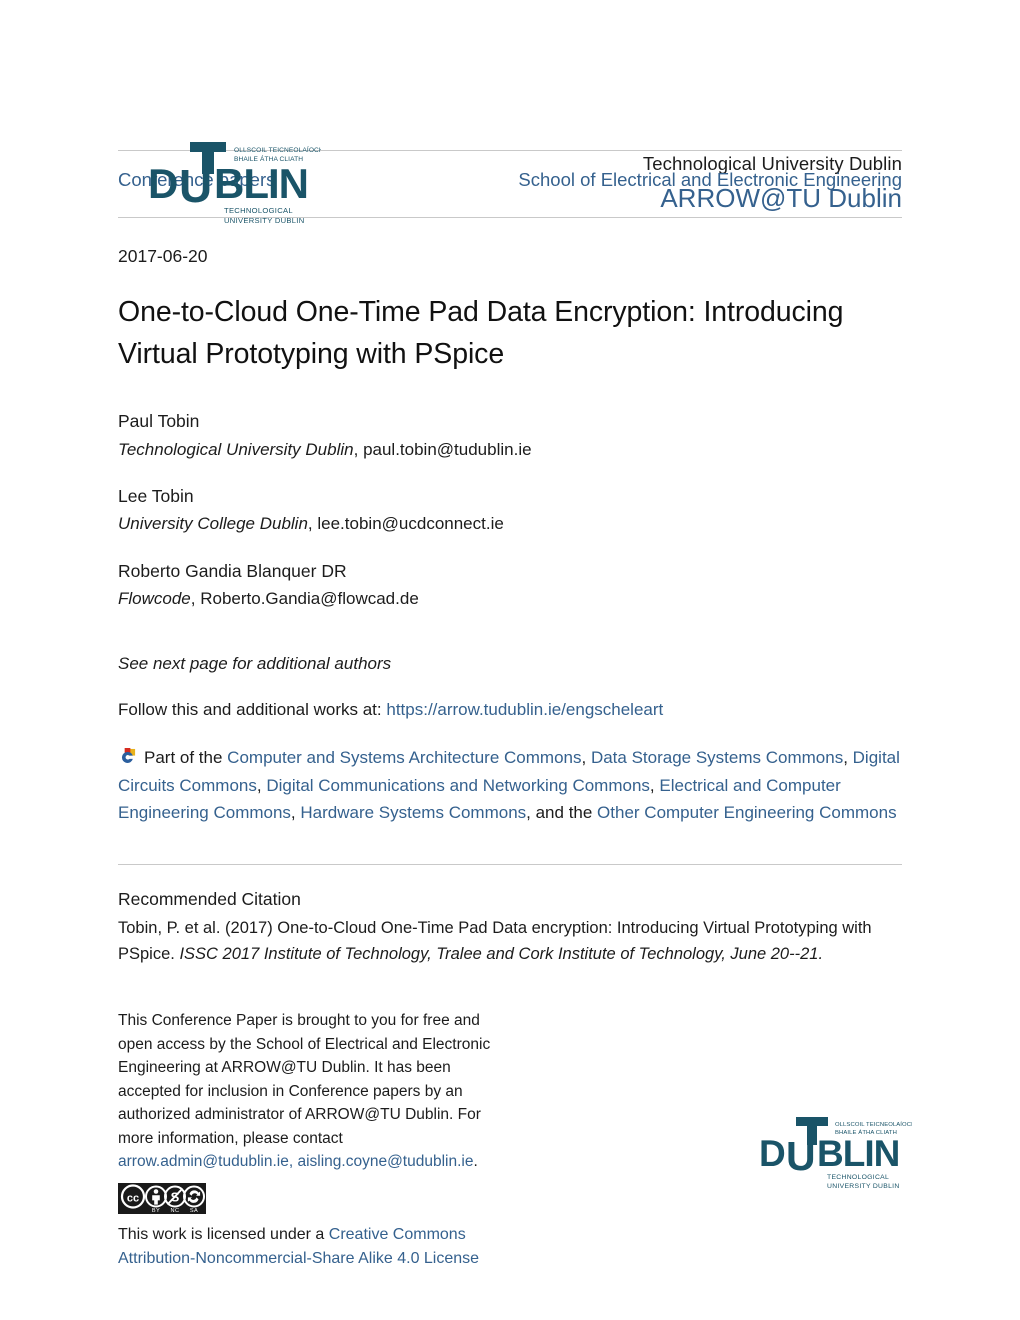 The image size is (1020, 1320). Describe the element at coordinates (205, 1161) in the screenshot. I see `contact-email-primary: arrow.admin@tudublin.ie,` at that location.